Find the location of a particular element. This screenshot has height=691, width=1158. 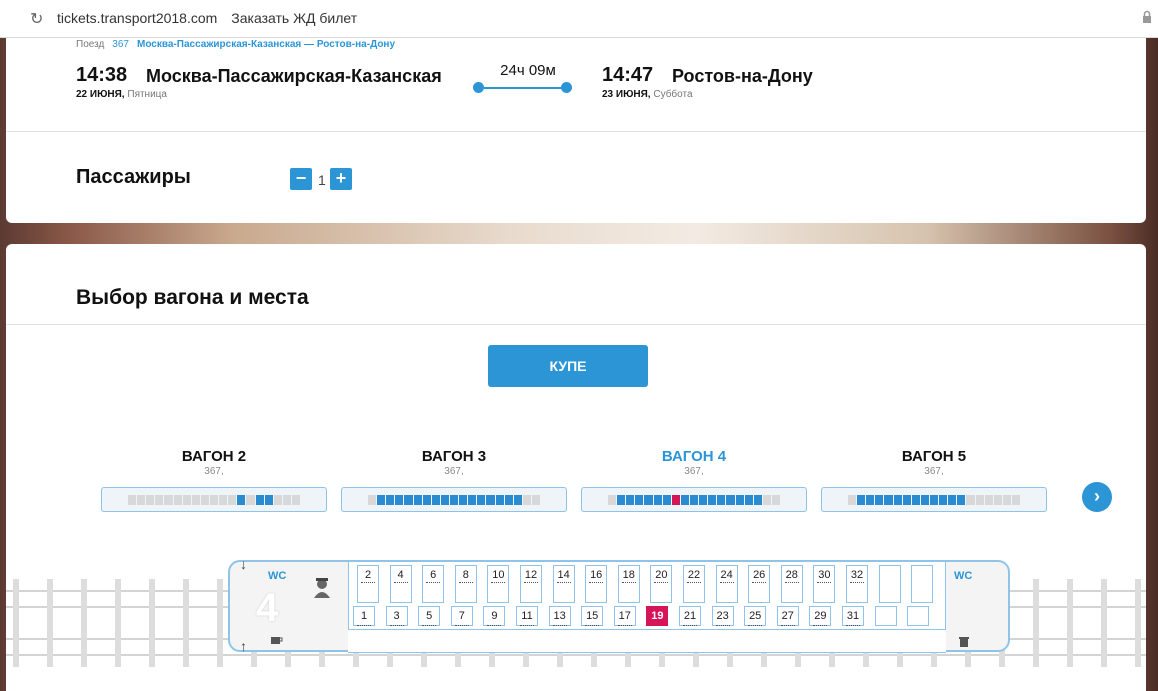

arrival-city: Ростов-на-Дону is located at coordinates (742, 76).